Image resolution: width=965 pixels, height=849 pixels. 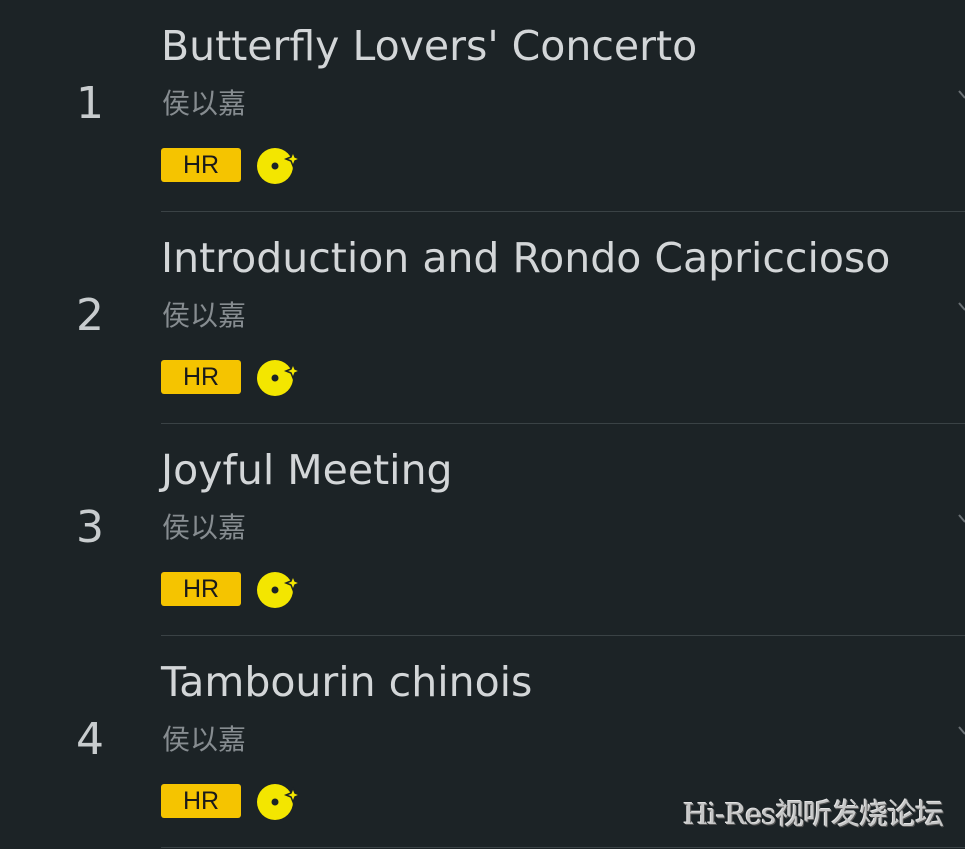 What do you see at coordinates (429, 46) in the screenshot?
I see `track-title: Butterfly Lovers' Concerto` at bounding box center [429, 46].